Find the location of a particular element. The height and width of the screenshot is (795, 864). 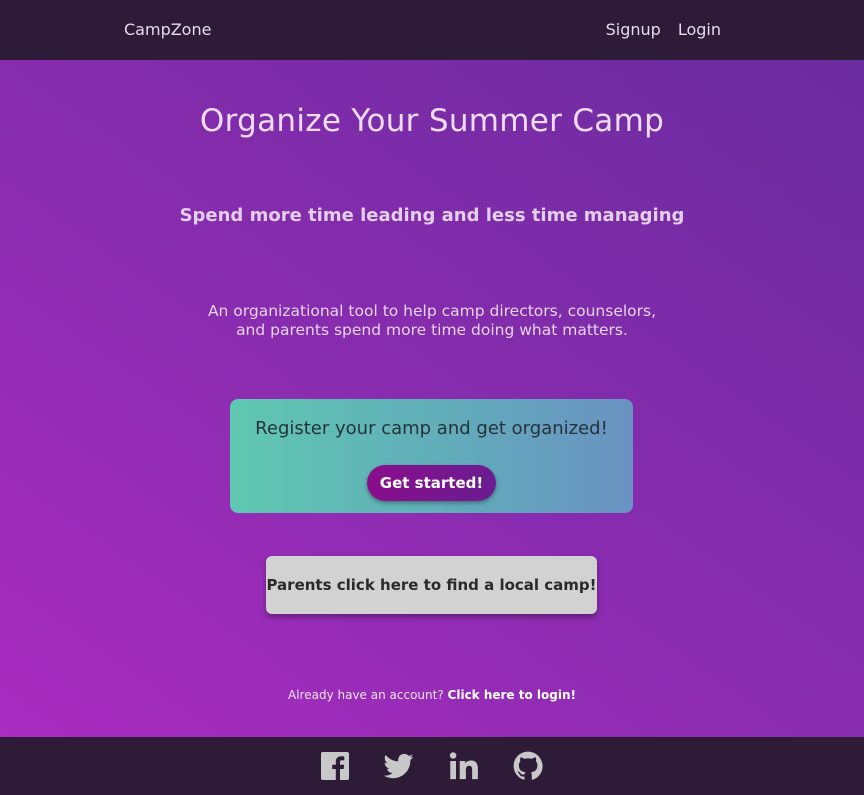

footer is located at coordinates (432, 766).